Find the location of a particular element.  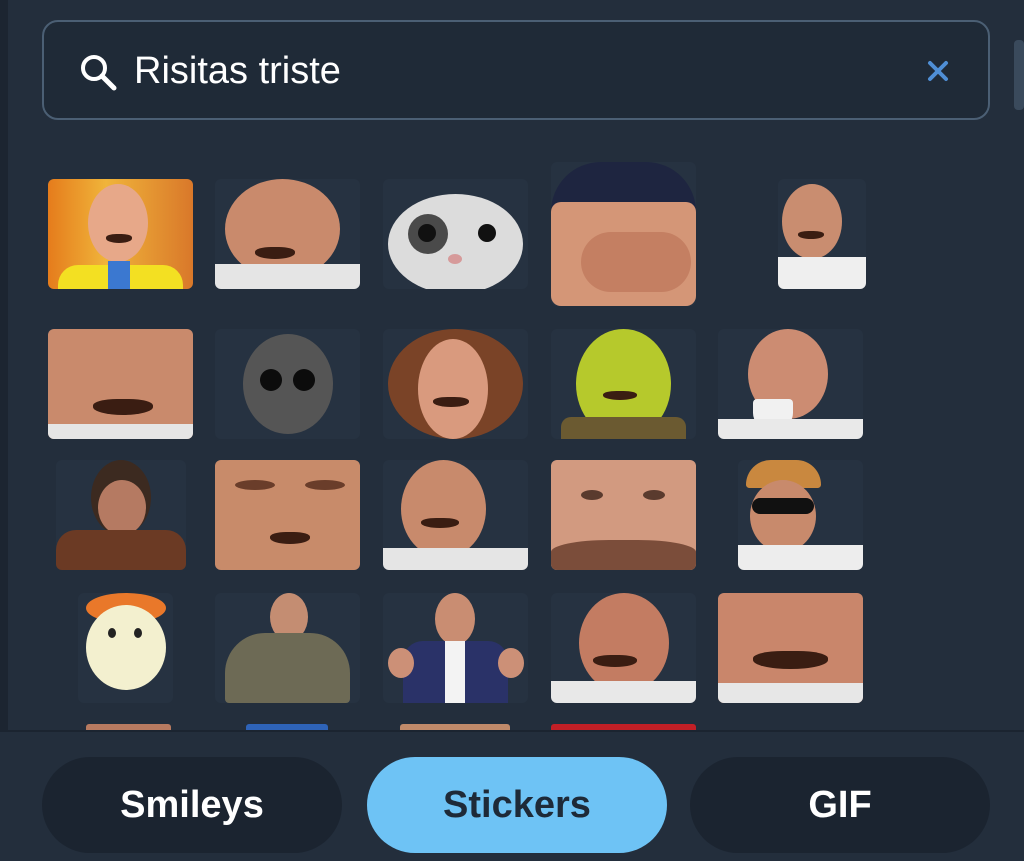

close-icon is located at coordinates (938, 71).